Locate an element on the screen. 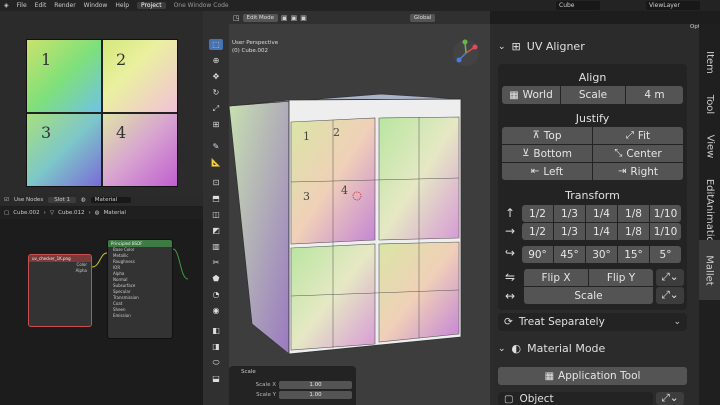  chevron-right-icon: › is located at coordinates (44, 213).